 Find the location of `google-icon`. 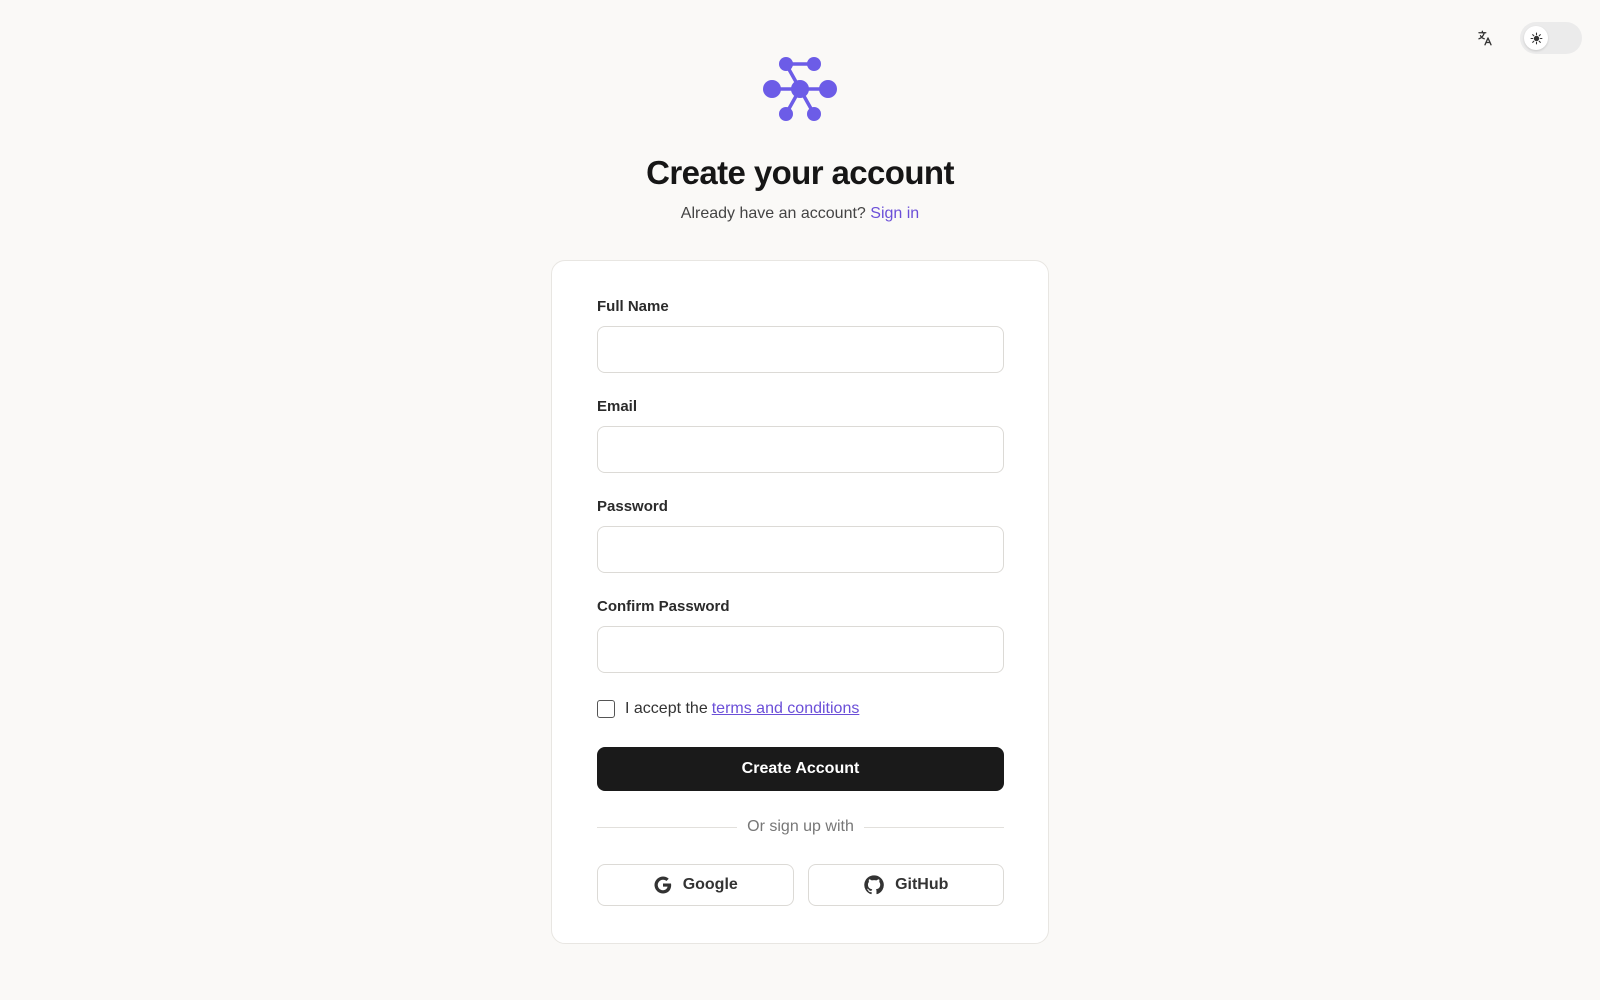

google-icon is located at coordinates (662, 885).